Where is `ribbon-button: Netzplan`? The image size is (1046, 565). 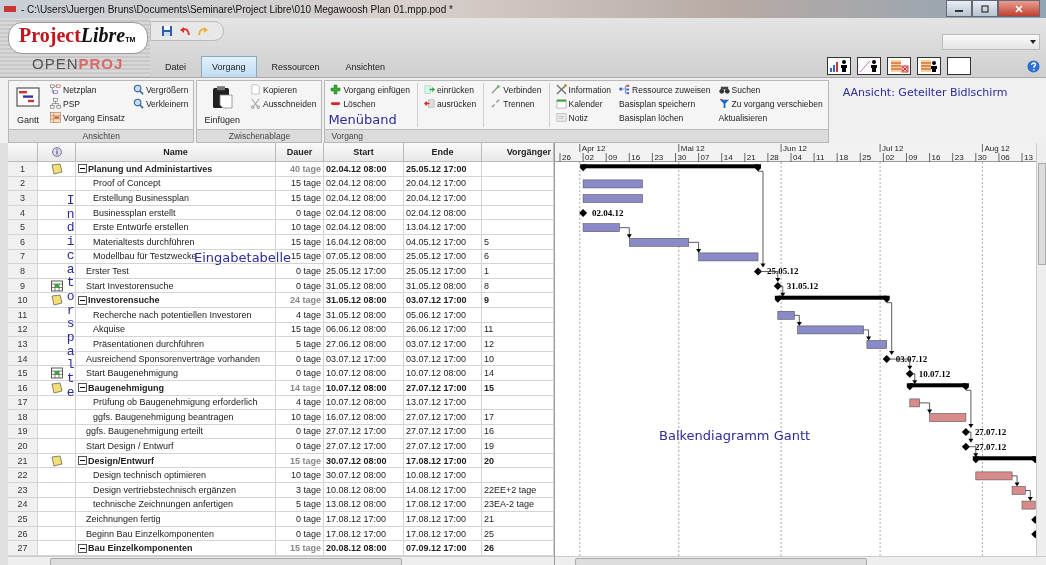 ribbon-button: Netzplan is located at coordinates (87, 89).